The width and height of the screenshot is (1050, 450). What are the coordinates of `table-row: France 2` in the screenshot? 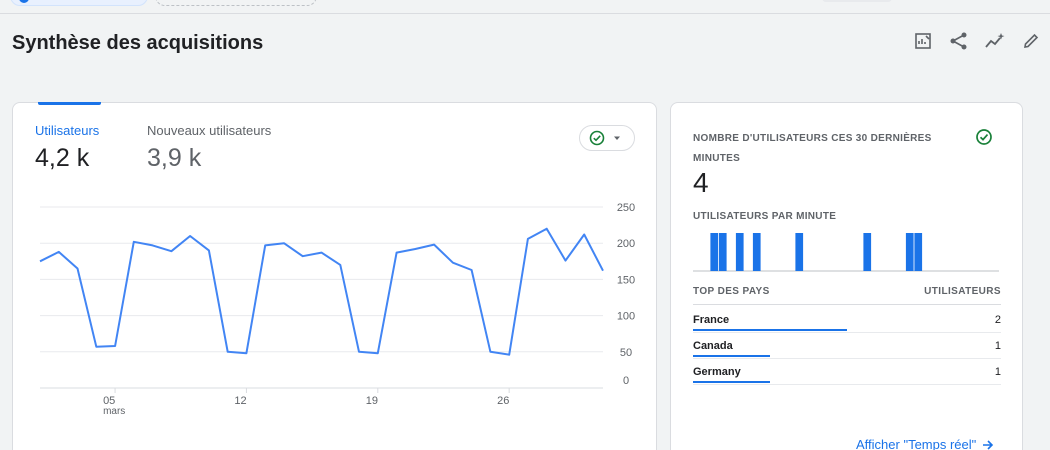 It's located at (847, 320).